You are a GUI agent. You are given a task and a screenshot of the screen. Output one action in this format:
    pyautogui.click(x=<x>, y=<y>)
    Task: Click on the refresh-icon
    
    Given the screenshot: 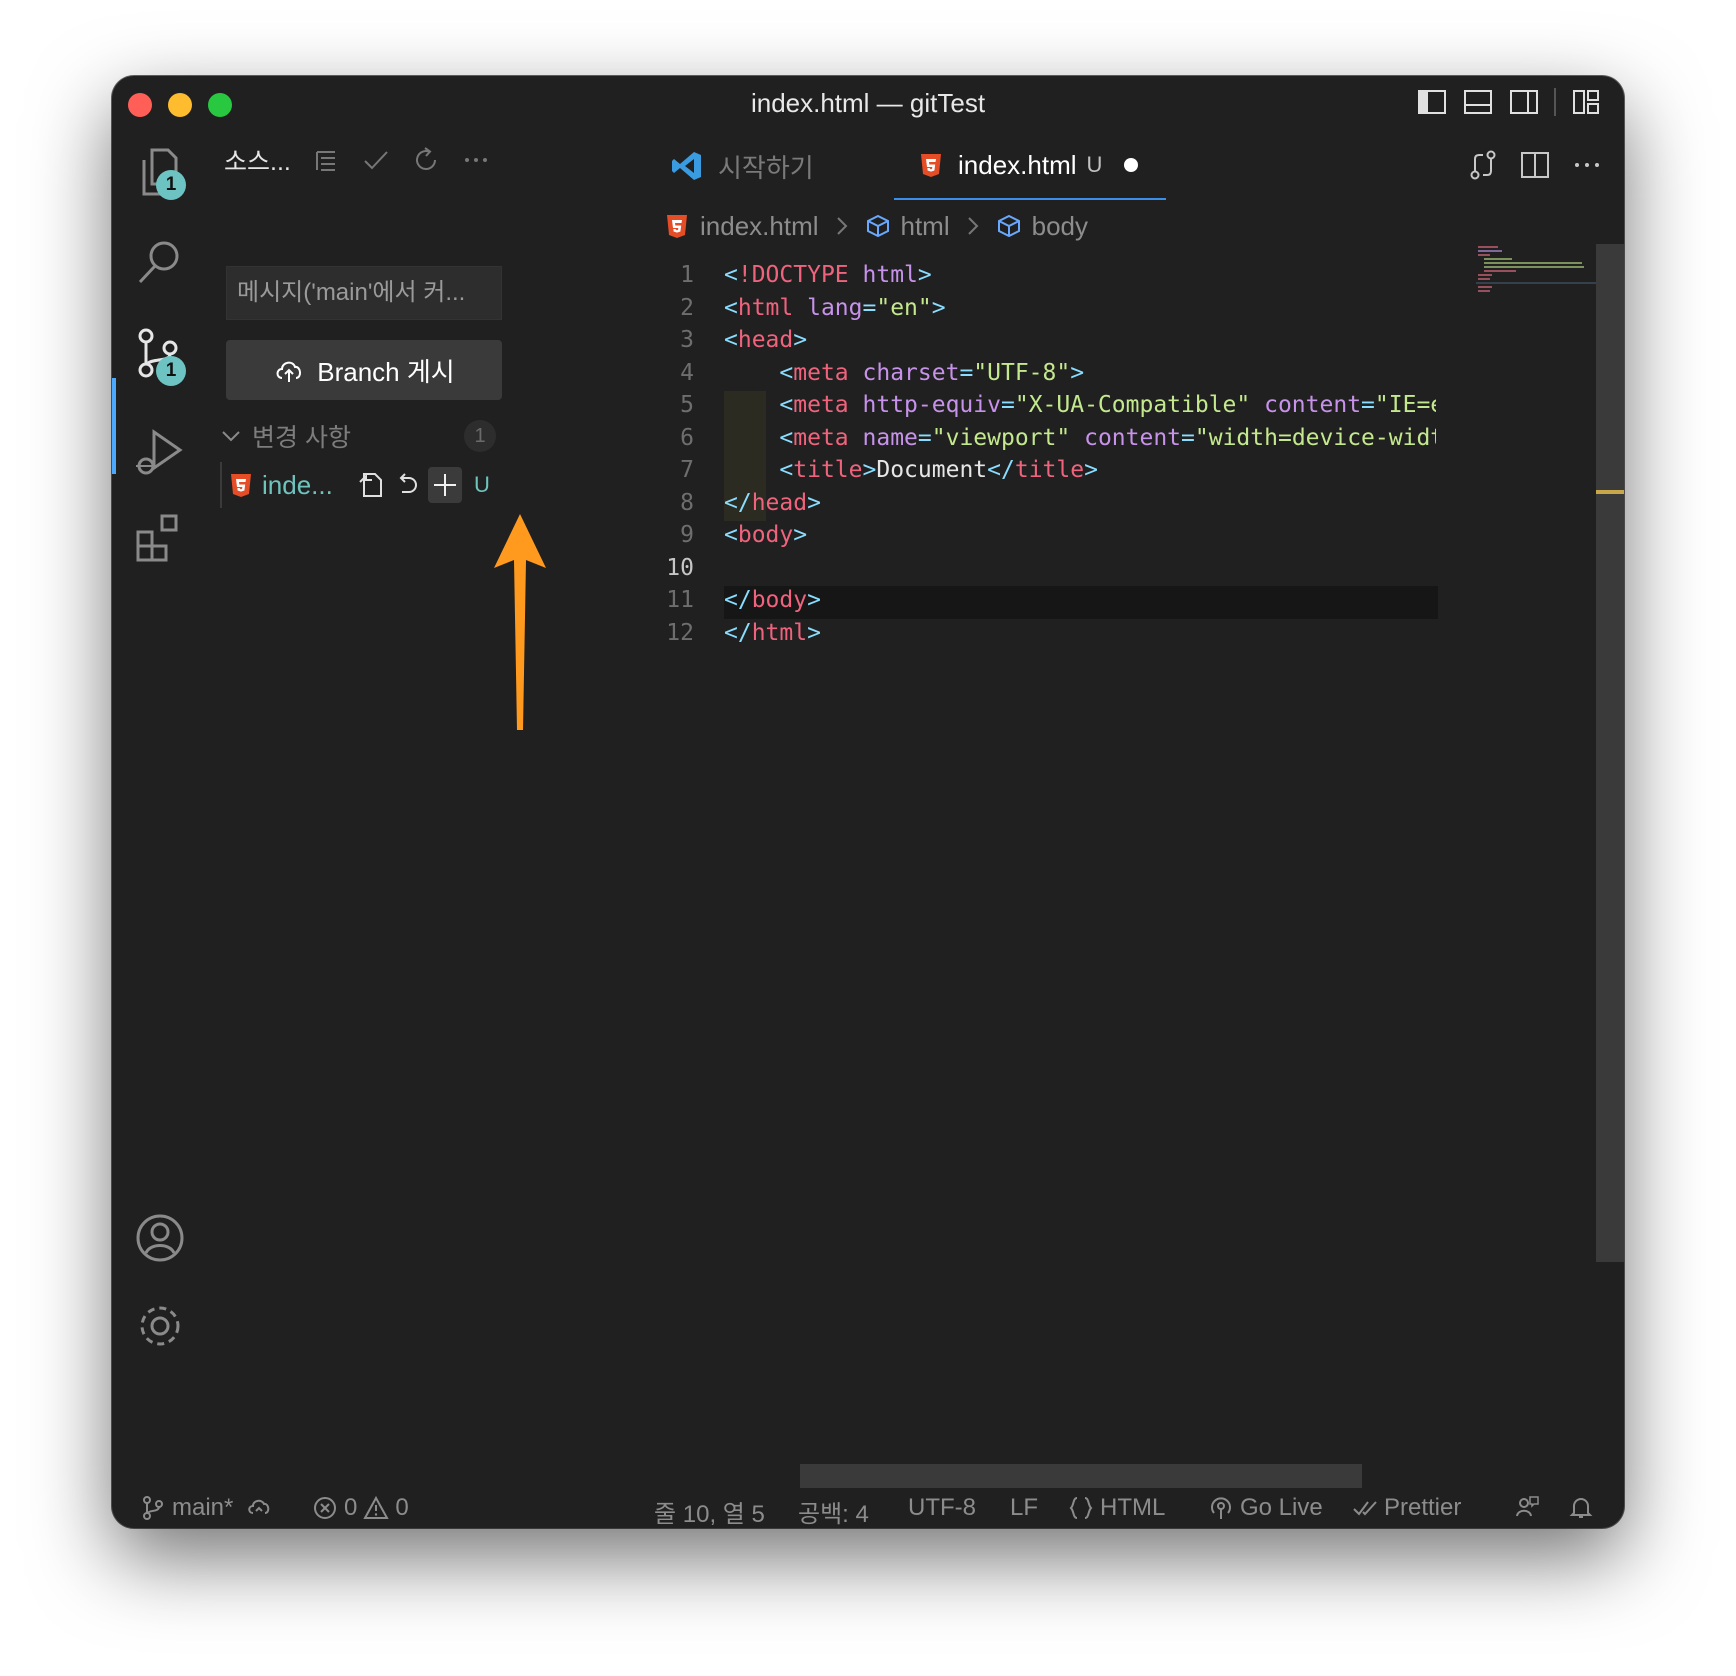 What is the action you would take?
    pyautogui.click(x=426, y=160)
    